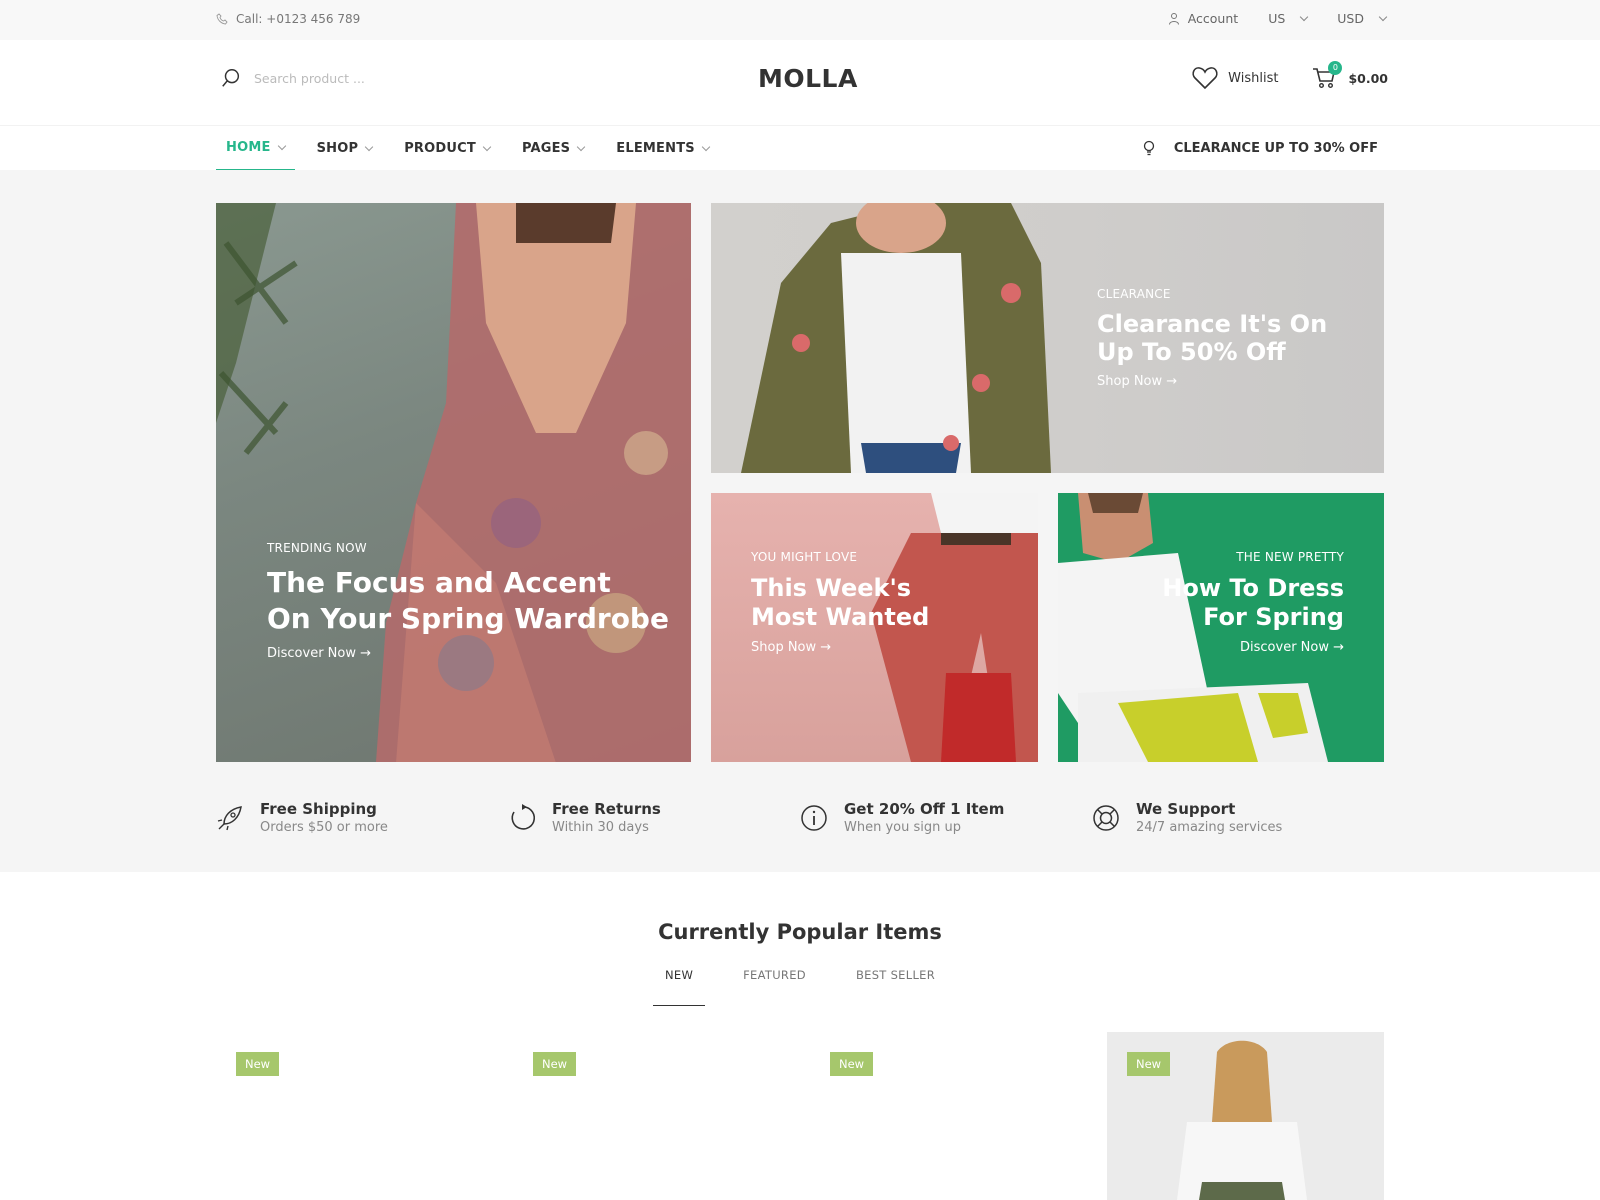 Image resolution: width=1600 pixels, height=1200 pixels. I want to click on banner-subtitle: YOU MIGHT LOVE, so click(804, 557).